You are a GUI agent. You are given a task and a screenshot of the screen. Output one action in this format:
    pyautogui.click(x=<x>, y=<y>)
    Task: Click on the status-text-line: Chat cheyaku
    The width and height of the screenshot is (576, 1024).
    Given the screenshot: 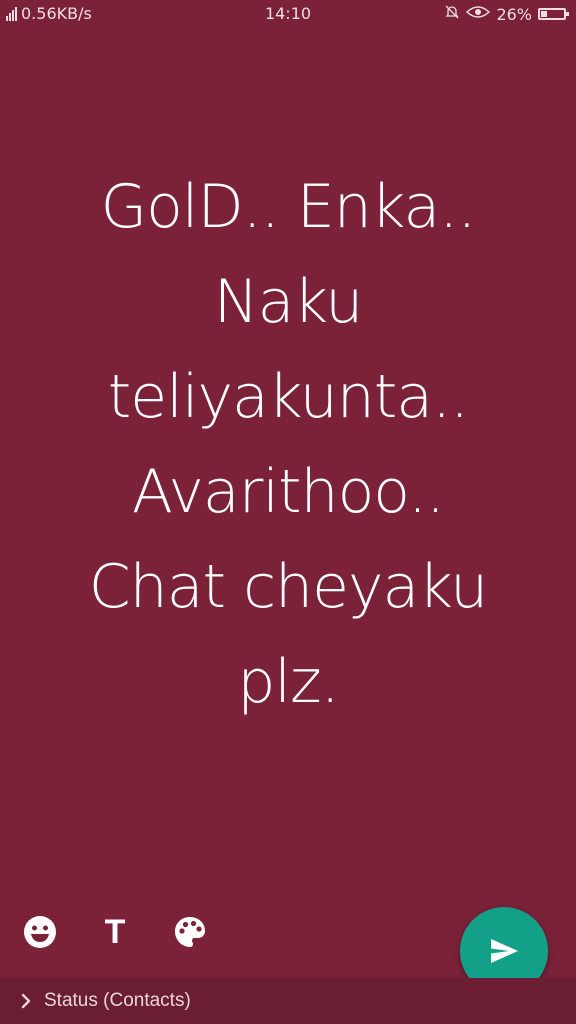 What is the action you would take?
    pyautogui.click(x=288, y=587)
    